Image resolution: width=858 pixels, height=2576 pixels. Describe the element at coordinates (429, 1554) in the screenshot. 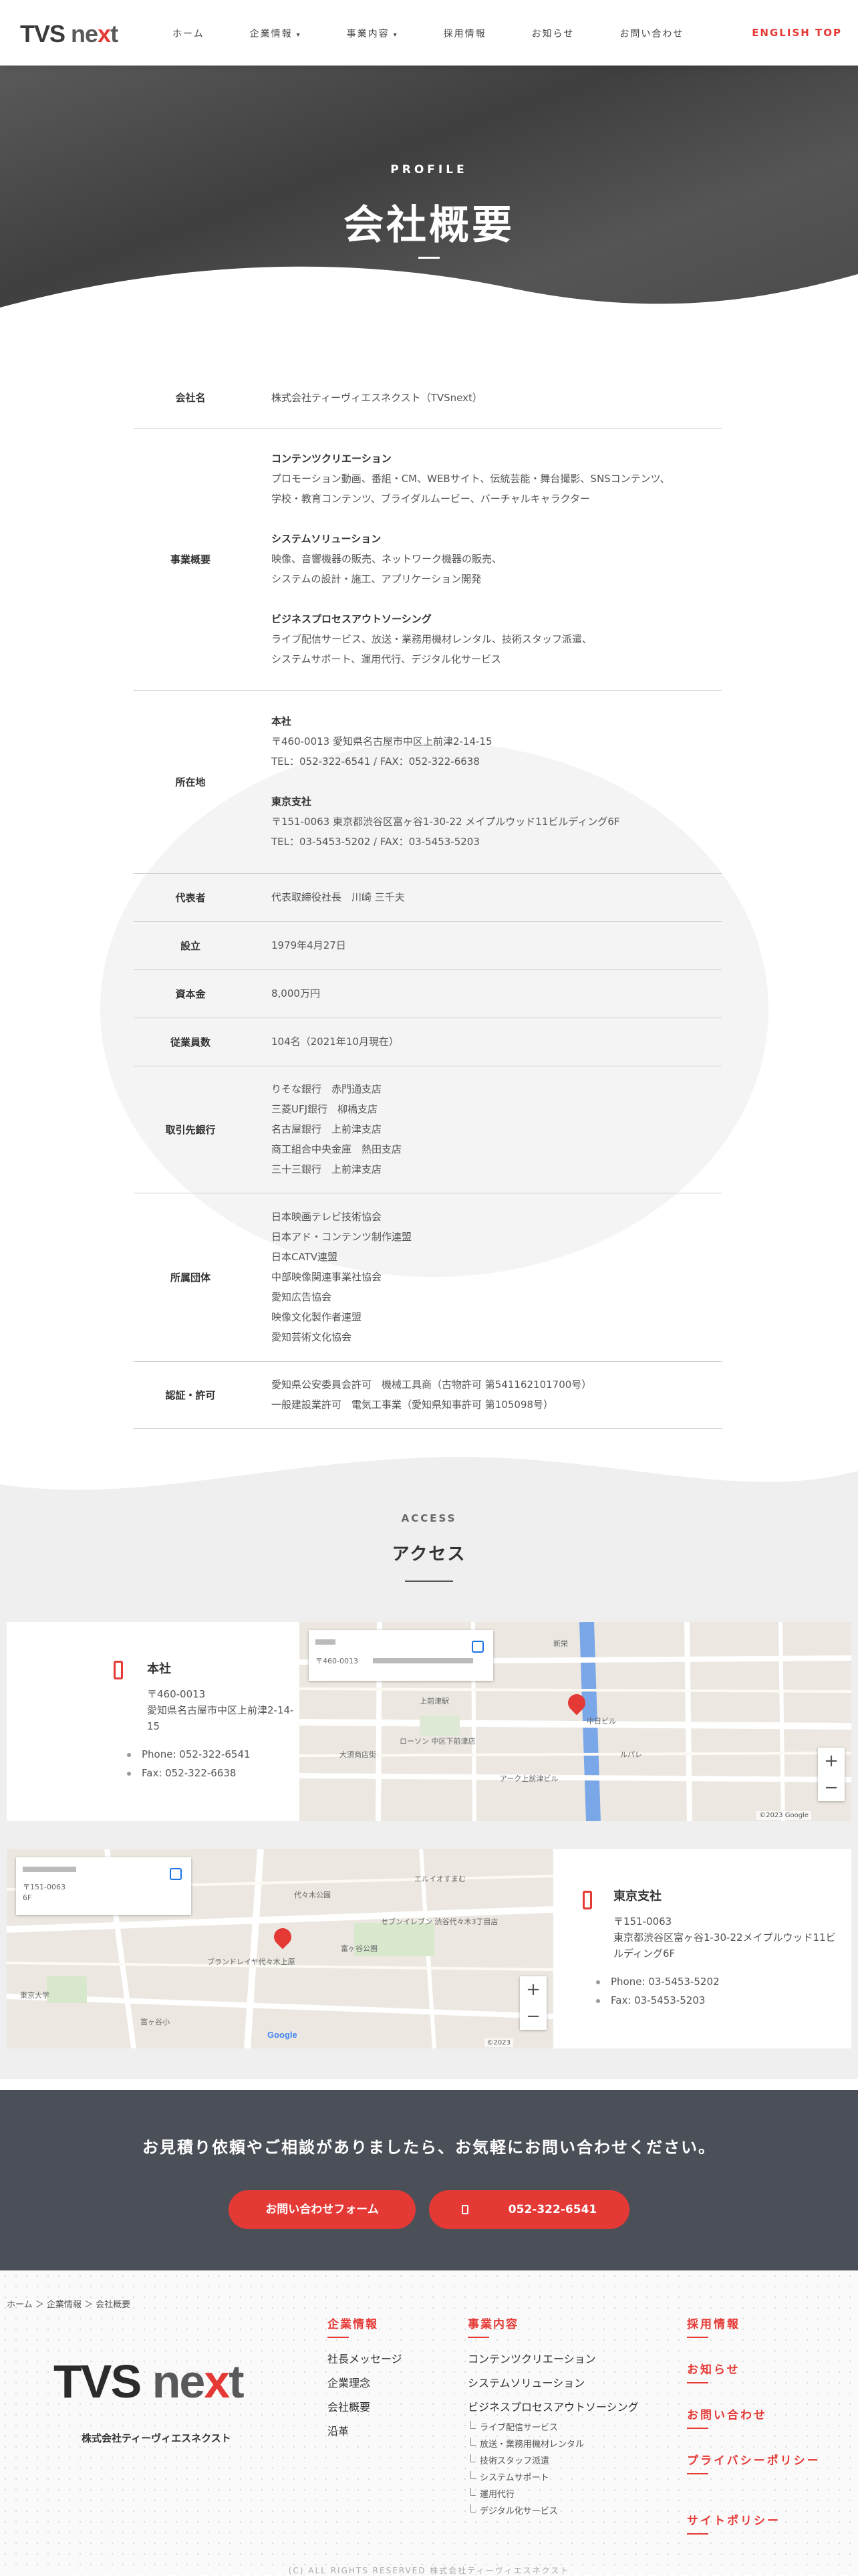

I see `access-title: アクセス` at that location.